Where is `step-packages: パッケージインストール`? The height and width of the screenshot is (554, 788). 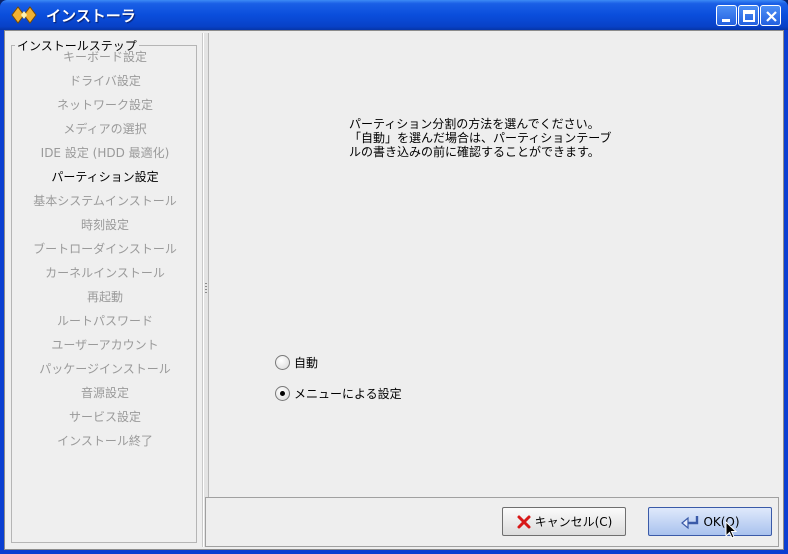 step-packages: パッケージインストール is located at coordinates (105, 369).